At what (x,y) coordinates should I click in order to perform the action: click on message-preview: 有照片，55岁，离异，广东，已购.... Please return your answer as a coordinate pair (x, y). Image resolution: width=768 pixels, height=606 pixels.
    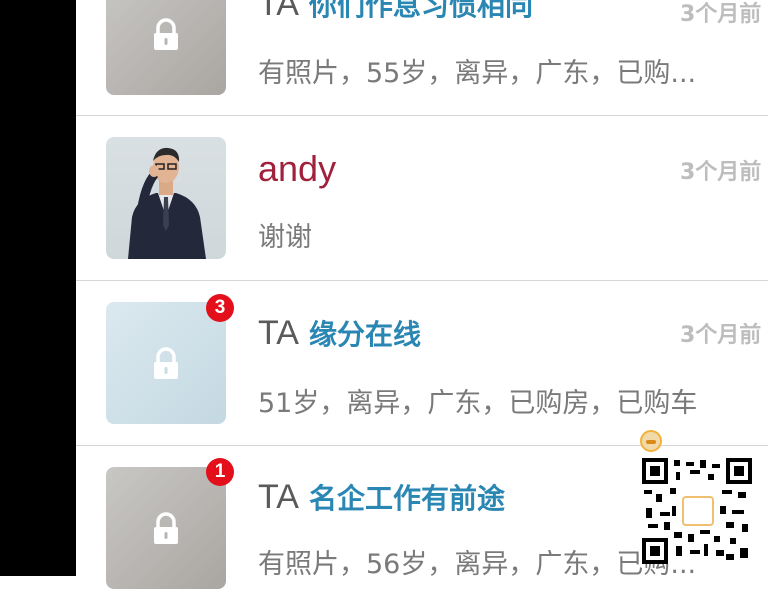
    Looking at the image, I should click on (477, 73).